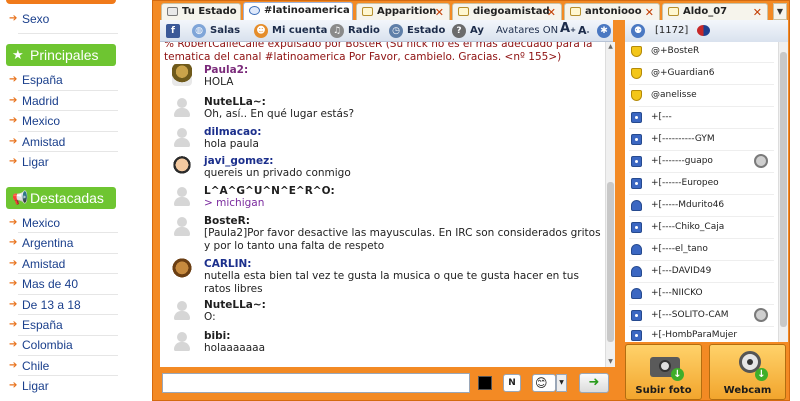  I want to click on user-item: +[---NIICKO, so click(701, 295).